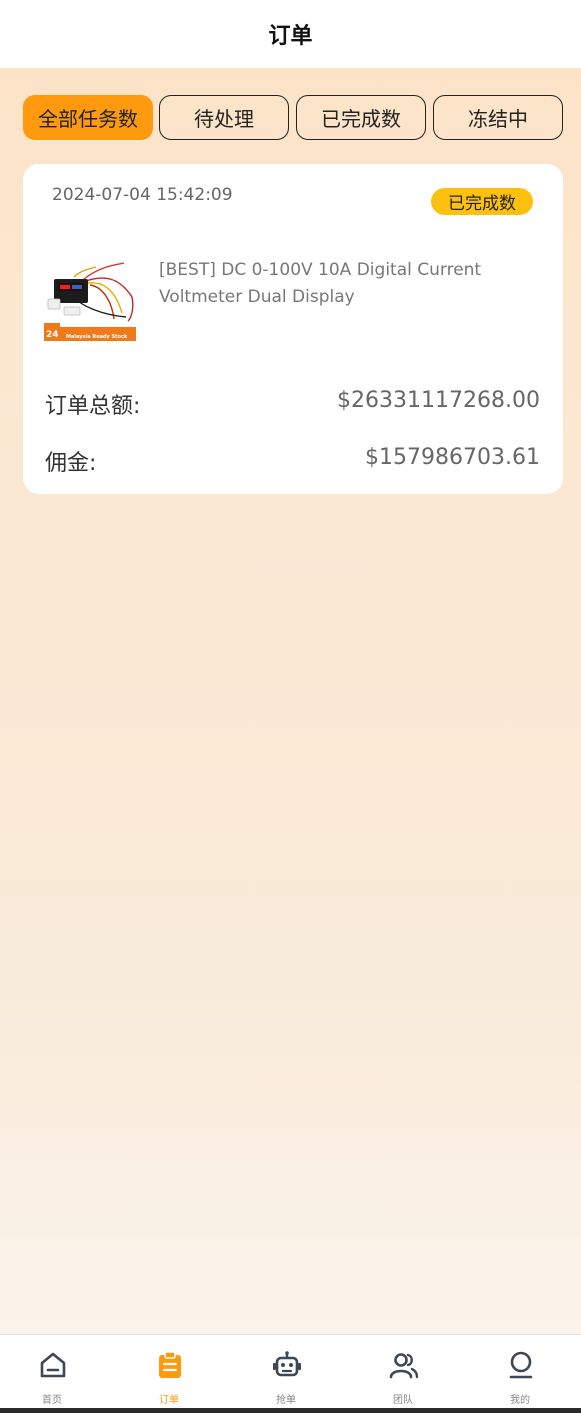 The image size is (581, 1413). Describe the element at coordinates (71, 463) in the screenshot. I see `commission-label: 佣金:` at that location.